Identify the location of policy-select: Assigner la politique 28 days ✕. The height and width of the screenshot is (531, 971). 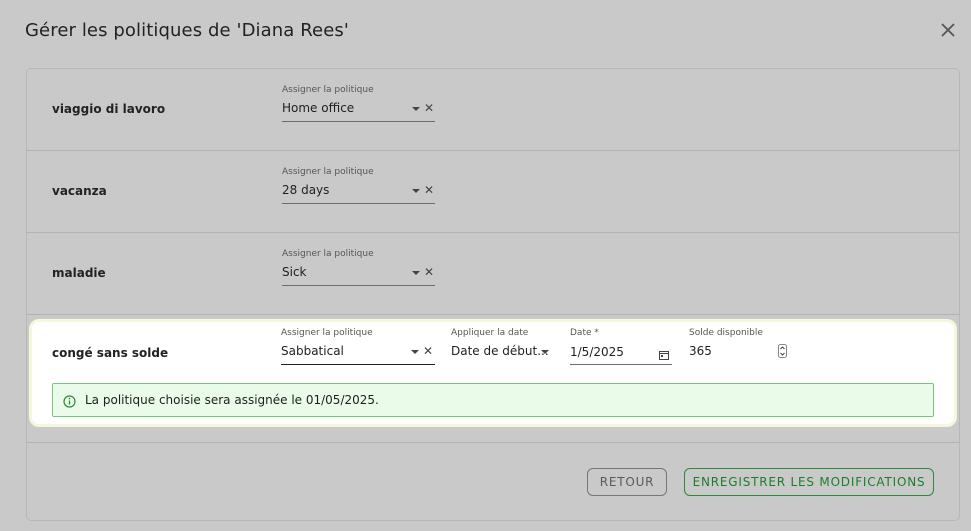
(358, 185).